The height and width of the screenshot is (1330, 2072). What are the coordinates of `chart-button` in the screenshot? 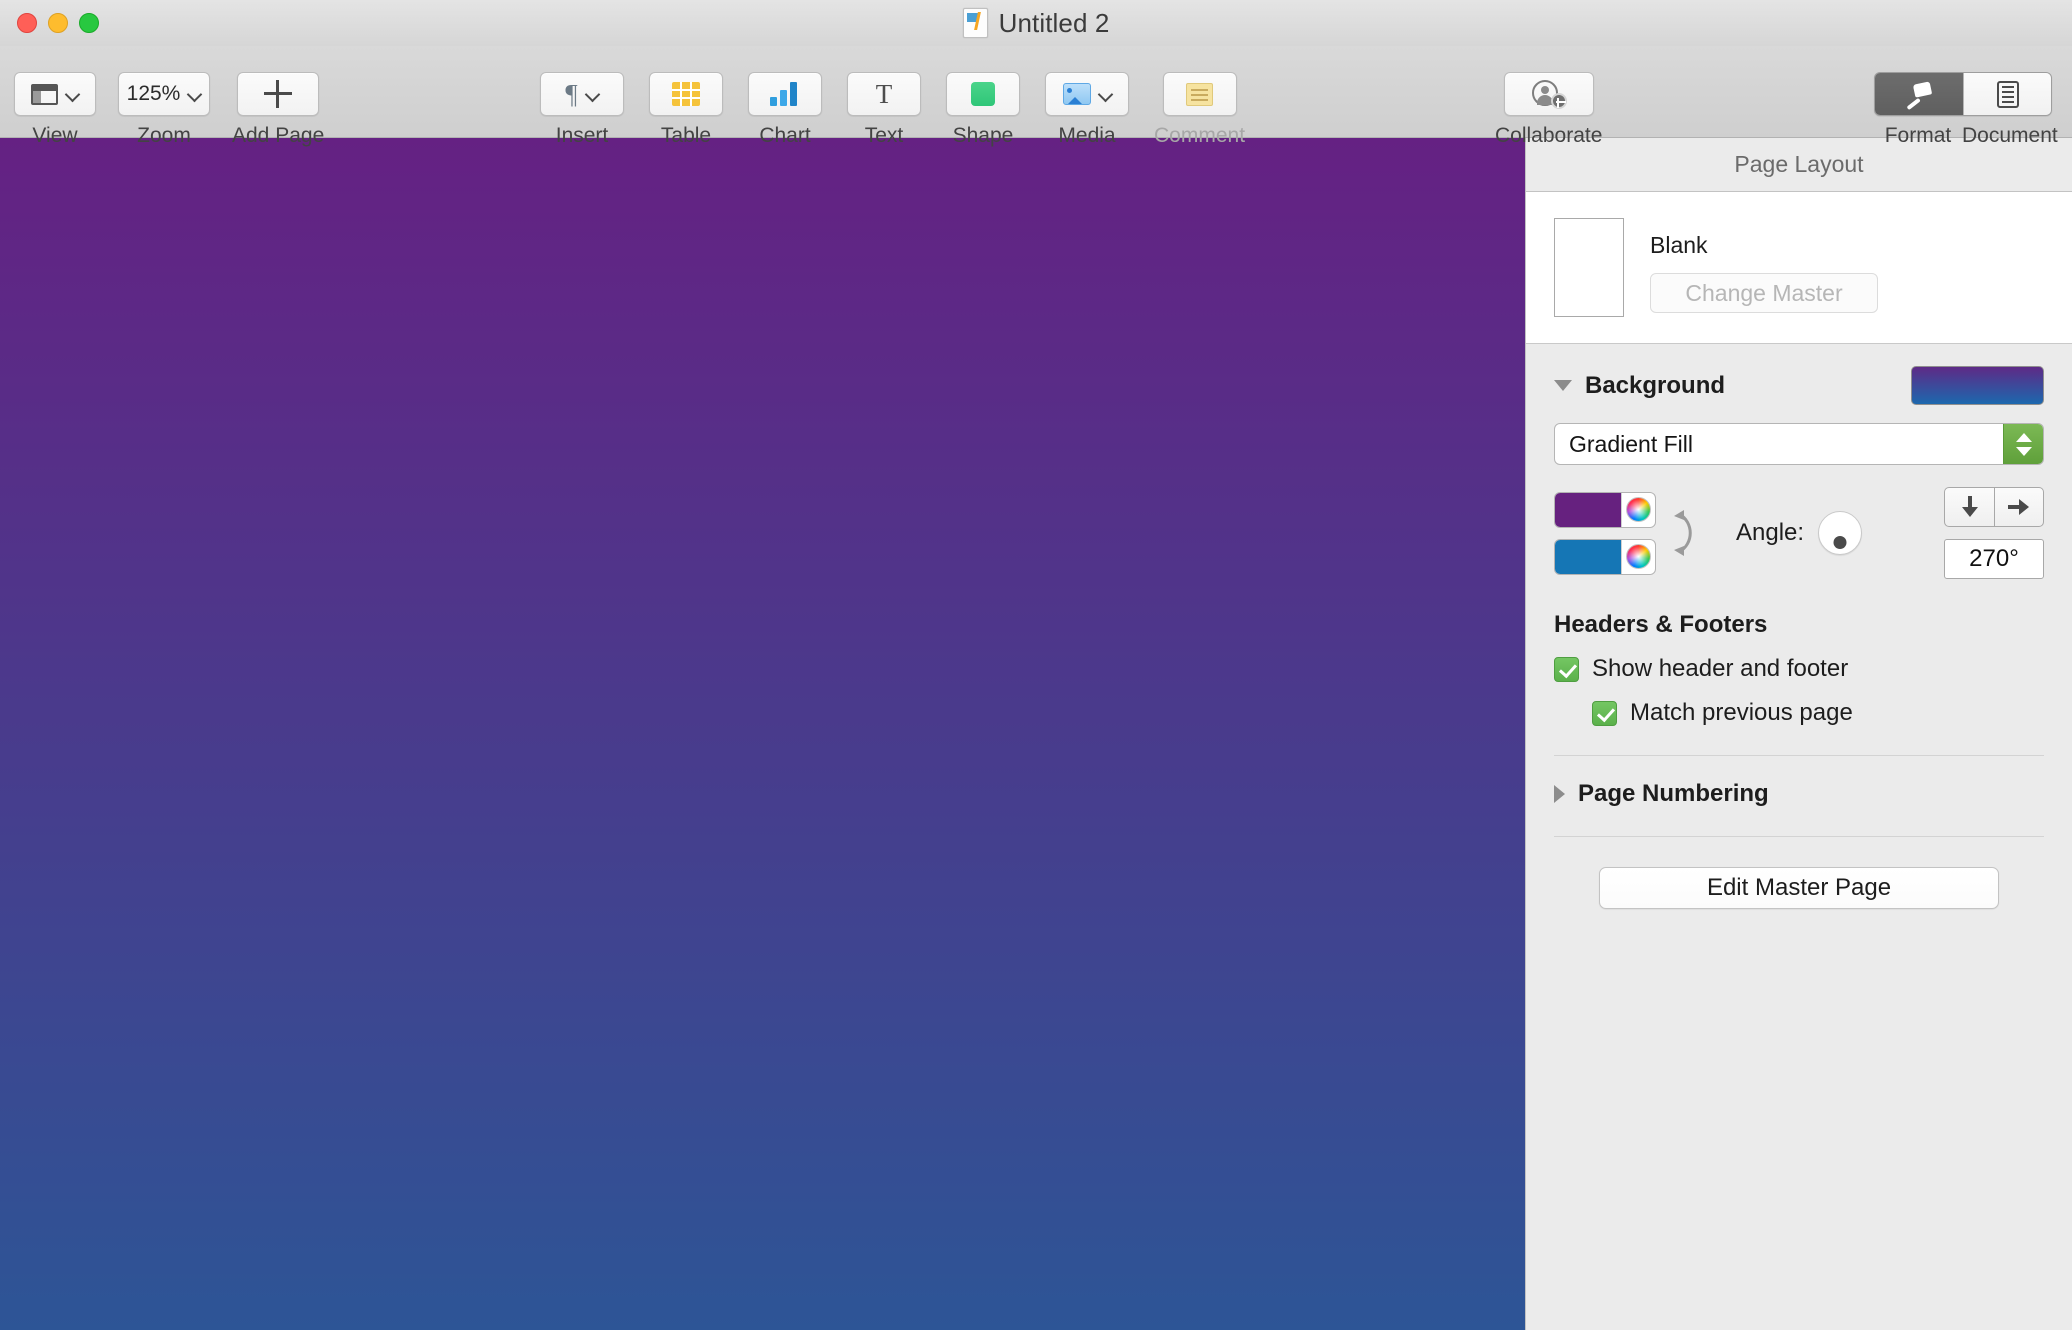 It's located at (785, 94).